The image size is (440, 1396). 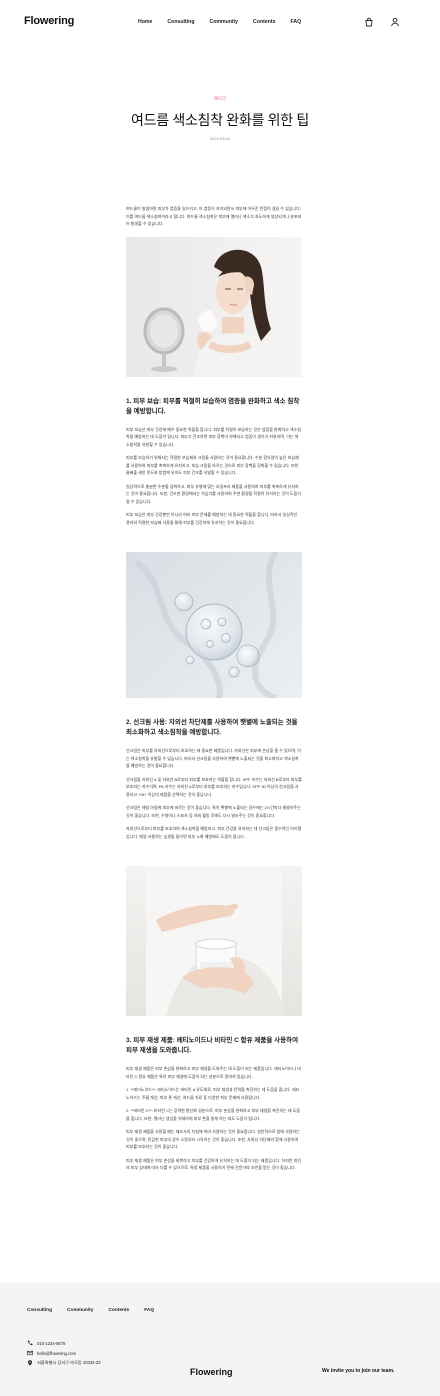 I want to click on phone-icon, so click(x=30, y=1343).